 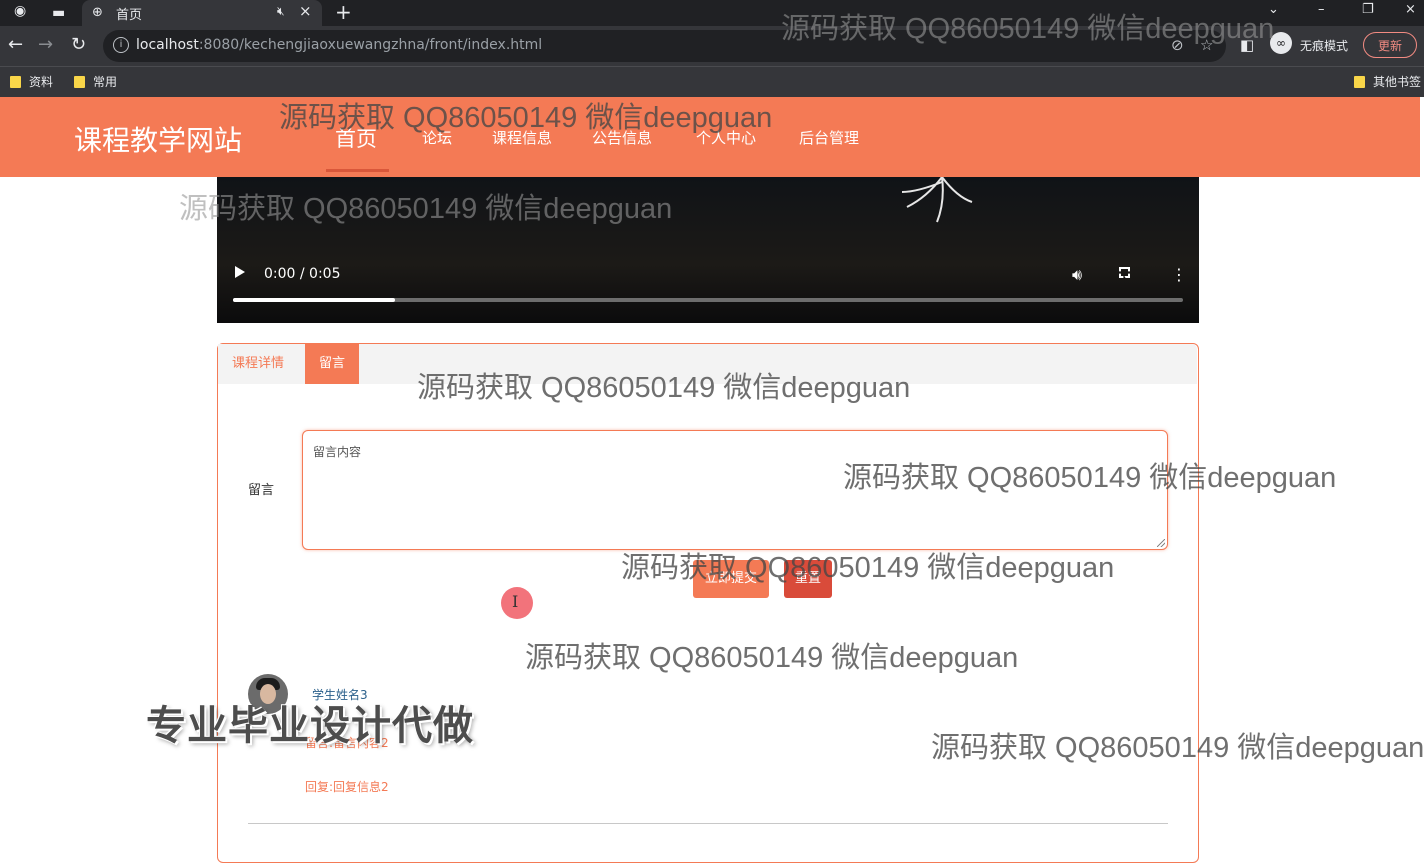 I want to click on fullscreen-icon, so click(x=1124, y=272).